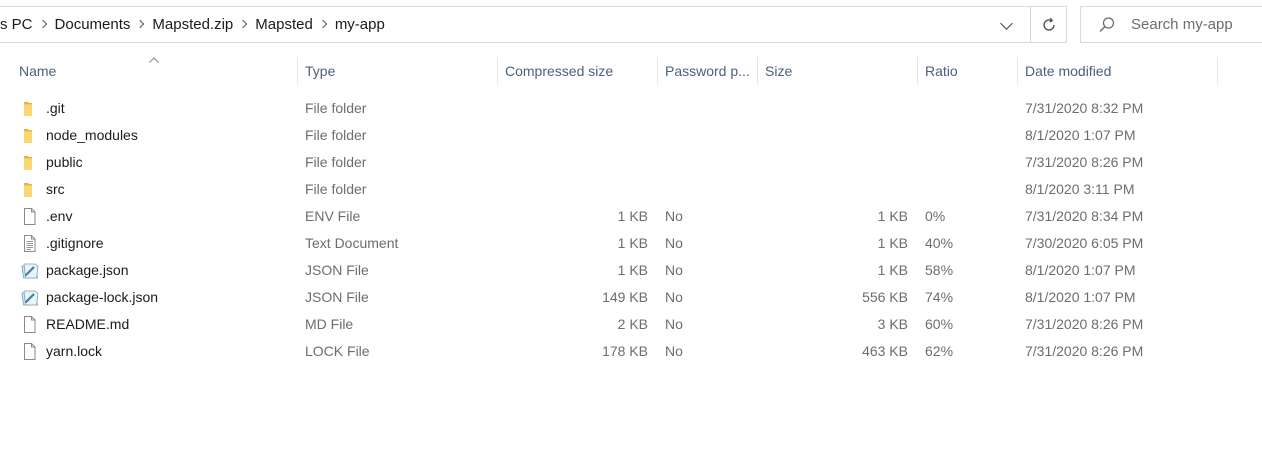  I want to click on refresh-button, so click(1048, 24).